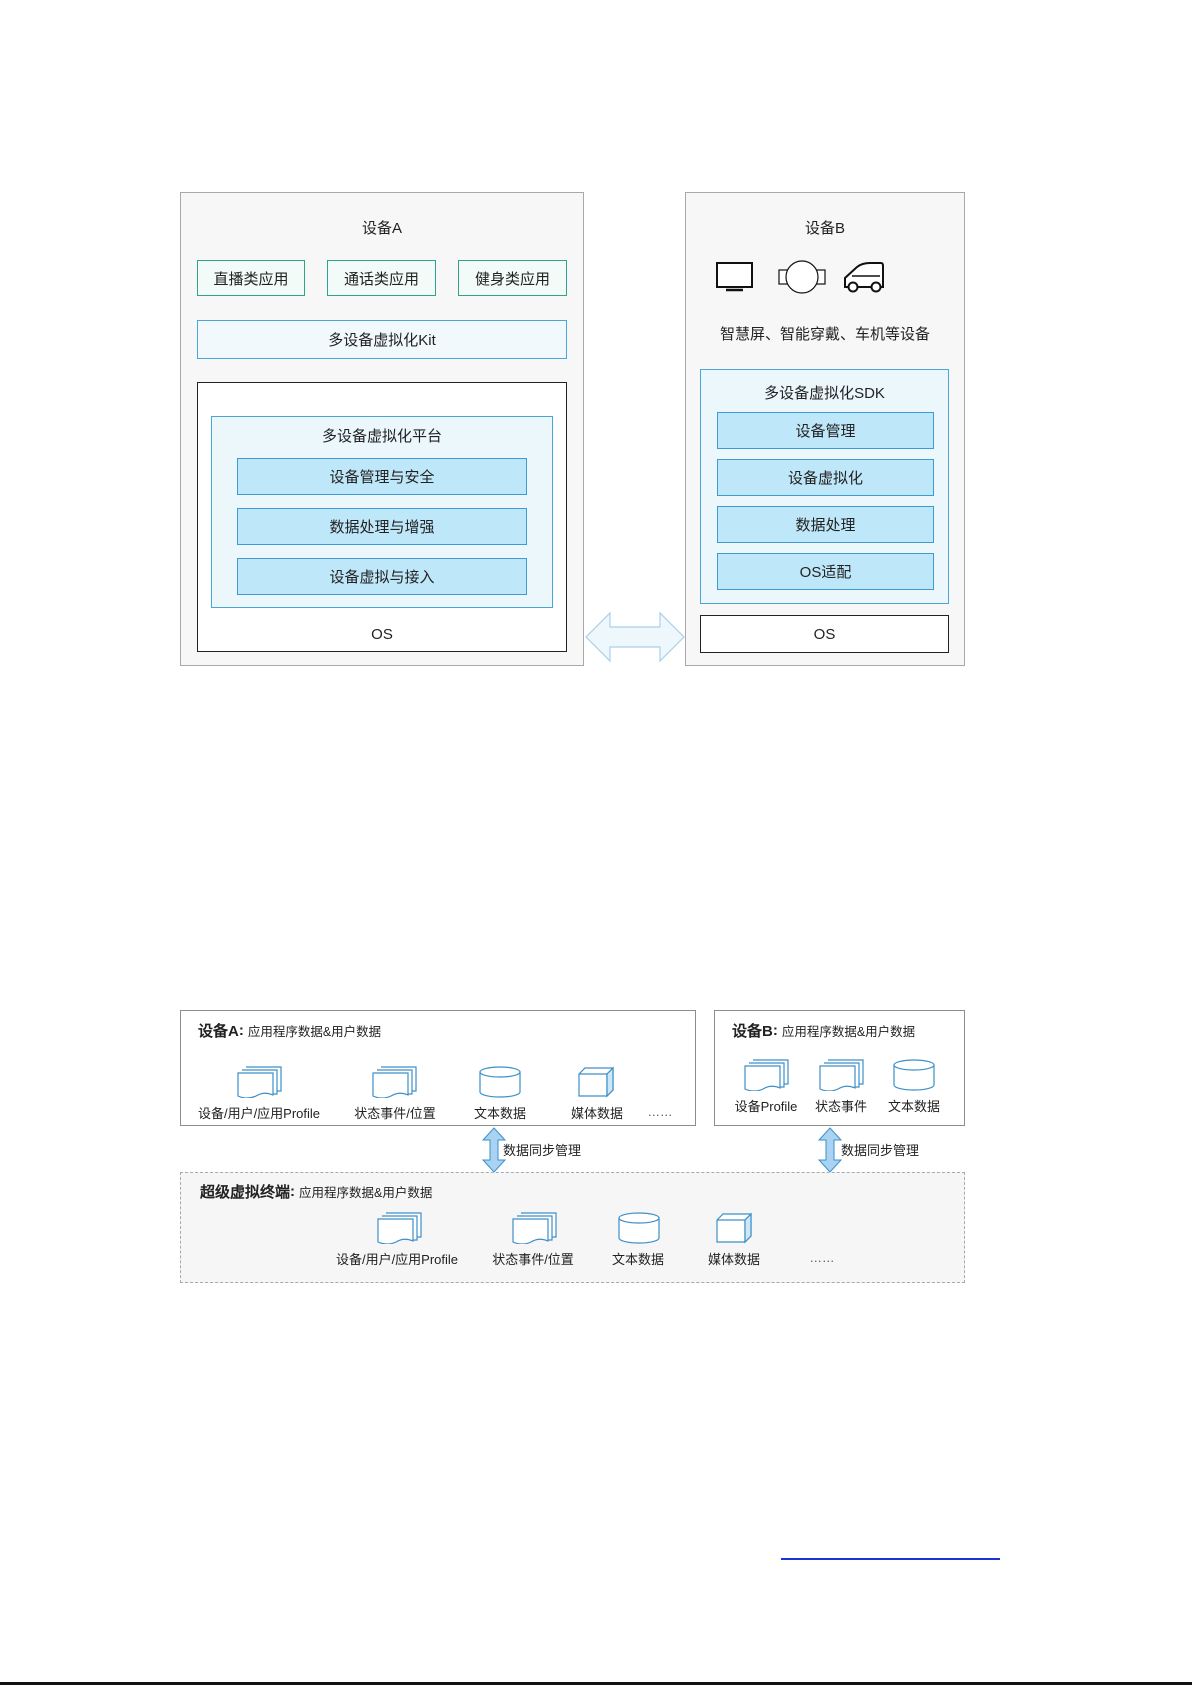 This screenshot has width=1192, height=1685. Describe the element at coordinates (848, 1031) in the screenshot. I see `device-b-data-subtitle: 应用程序数据&用户数据` at that location.